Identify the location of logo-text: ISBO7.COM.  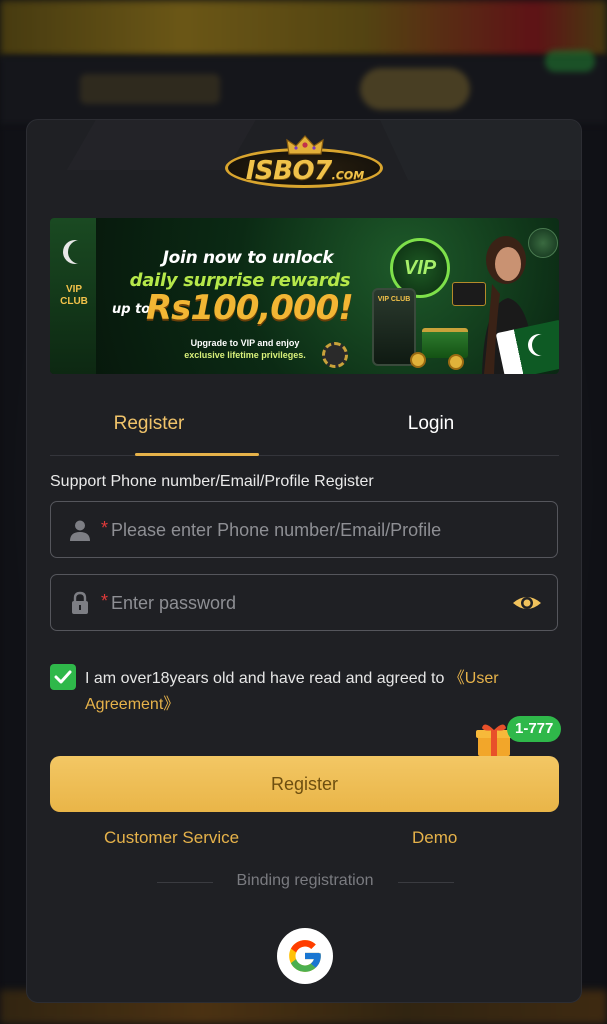
(305, 171).